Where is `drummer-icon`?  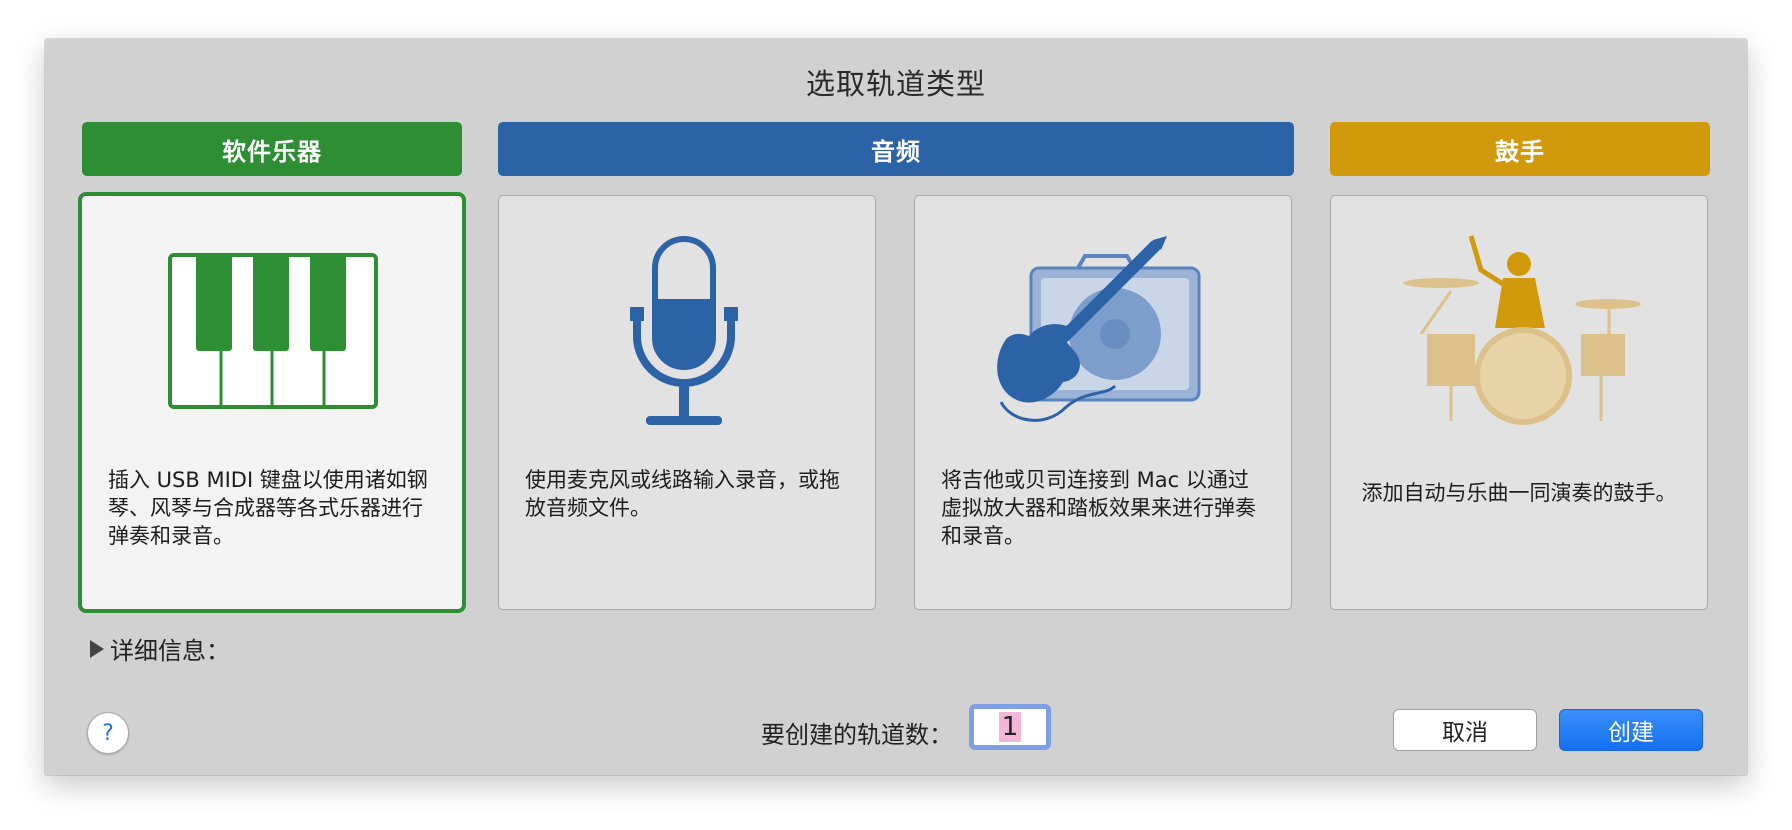
drummer-icon is located at coordinates (1519, 318).